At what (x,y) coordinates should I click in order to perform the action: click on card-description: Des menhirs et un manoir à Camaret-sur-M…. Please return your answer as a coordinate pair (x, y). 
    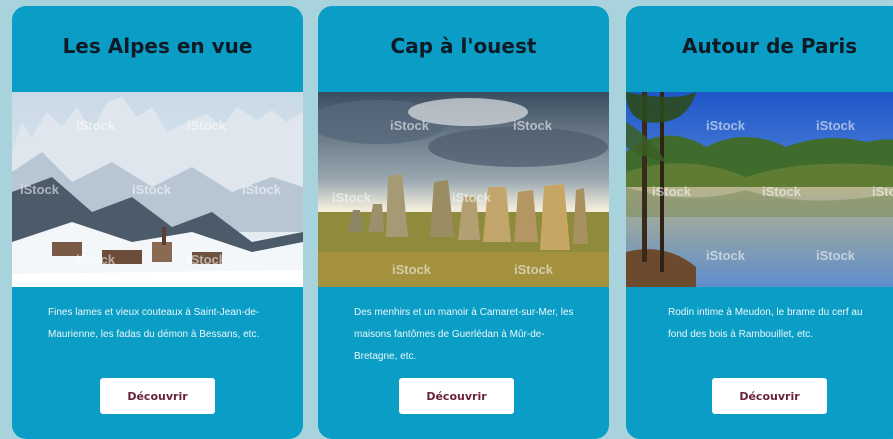
    Looking at the image, I should click on (464, 334).